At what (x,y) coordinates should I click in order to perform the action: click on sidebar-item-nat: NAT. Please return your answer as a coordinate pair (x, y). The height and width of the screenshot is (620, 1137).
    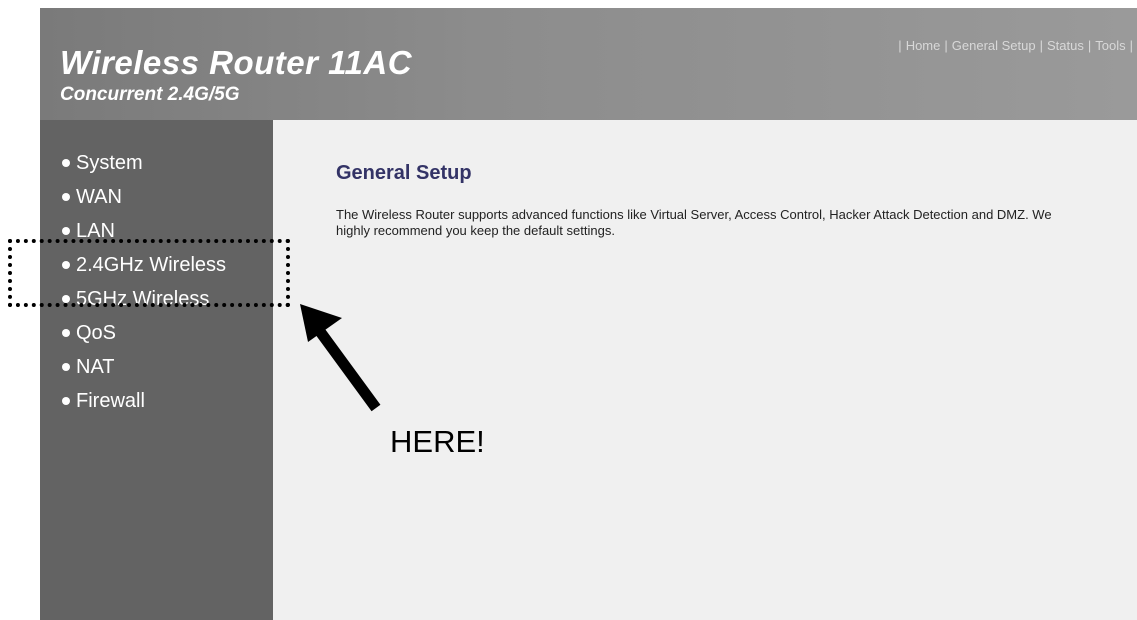
    Looking at the image, I should click on (144, 367).